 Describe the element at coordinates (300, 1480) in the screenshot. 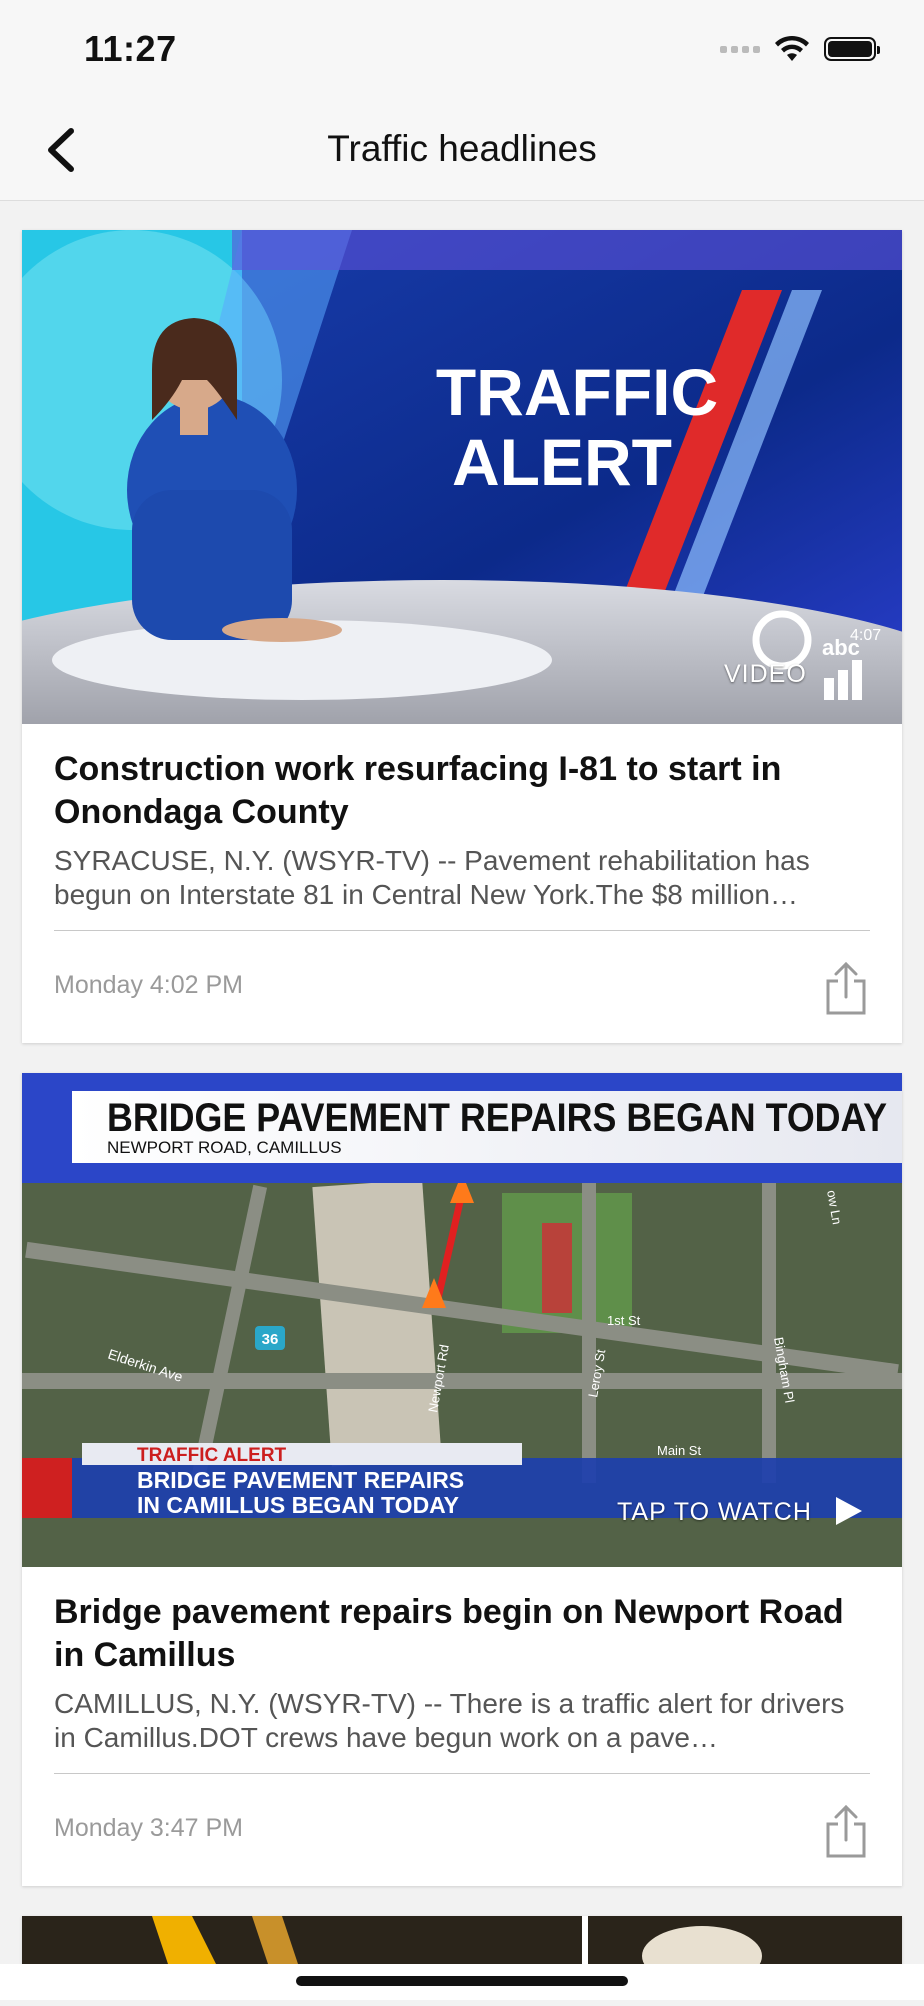

I see `svg-text: BRIDGE PAVEMENT REPAIRS` at that location.